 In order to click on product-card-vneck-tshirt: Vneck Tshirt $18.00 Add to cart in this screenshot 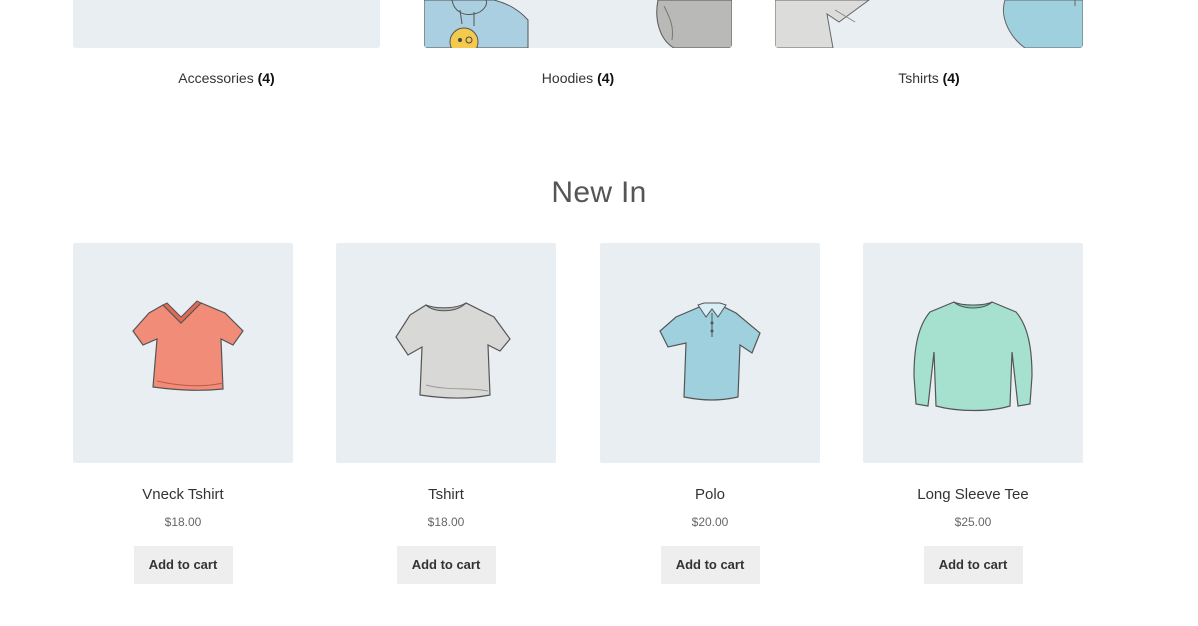, I will do `click(183, 413)`.